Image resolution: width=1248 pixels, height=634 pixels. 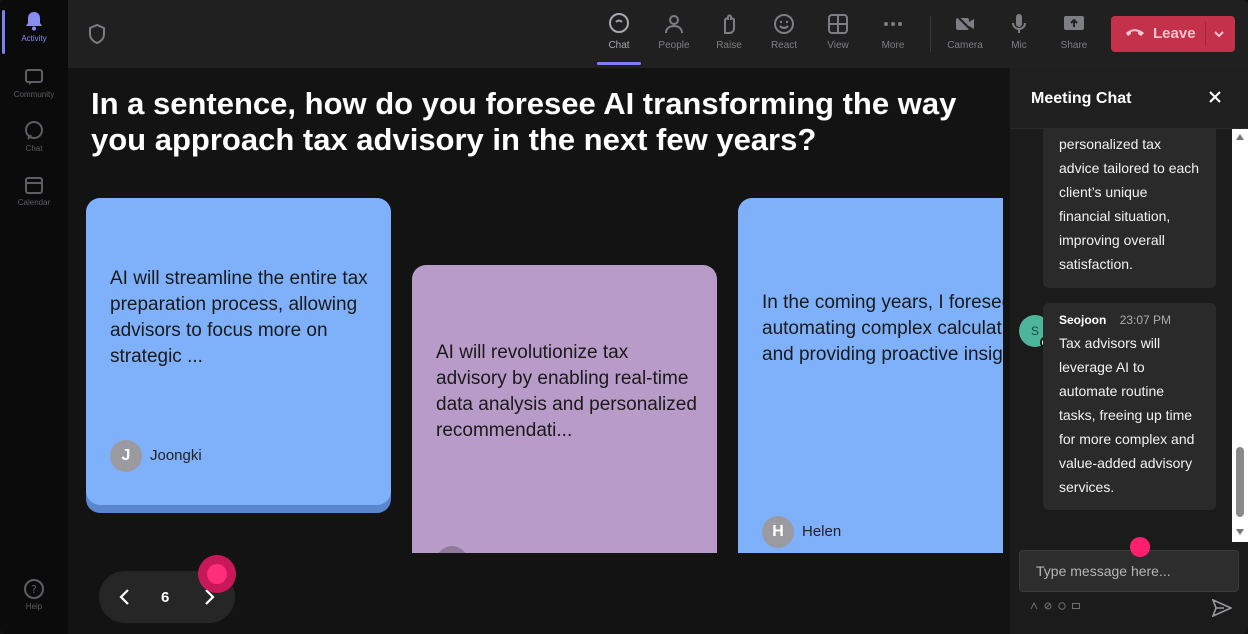 I want to click on community-icon, so click(x=34, y=77).